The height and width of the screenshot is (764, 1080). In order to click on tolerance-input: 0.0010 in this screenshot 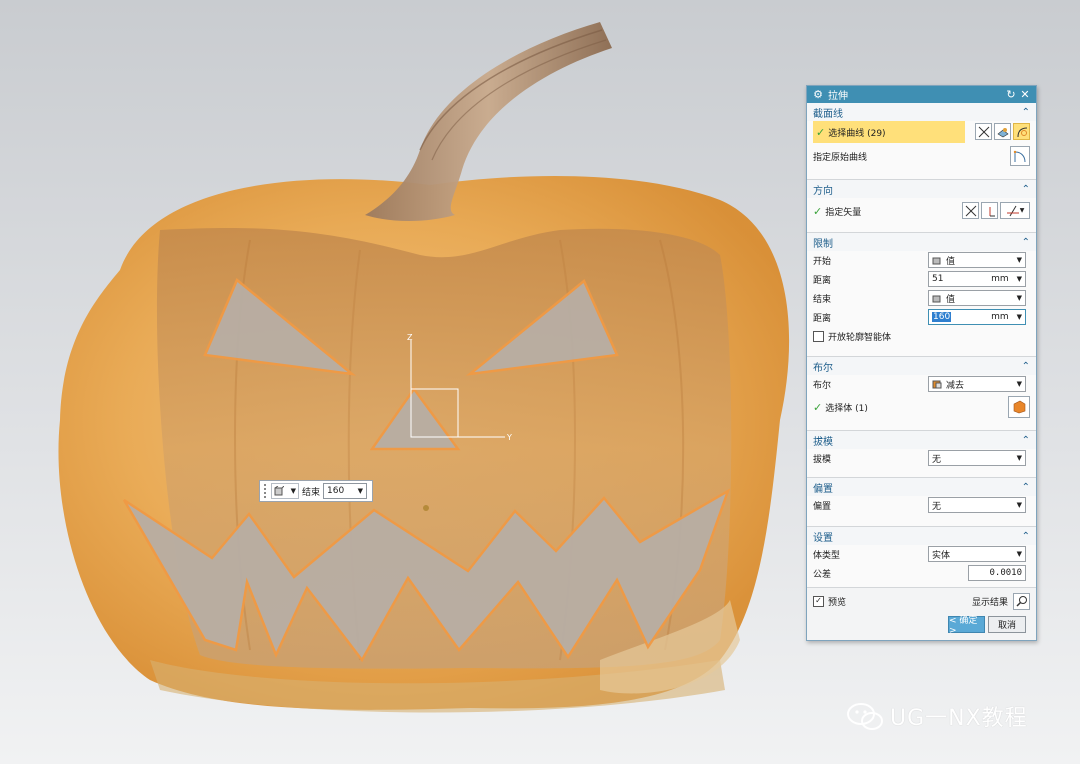, I will do `click(997, 573)`.